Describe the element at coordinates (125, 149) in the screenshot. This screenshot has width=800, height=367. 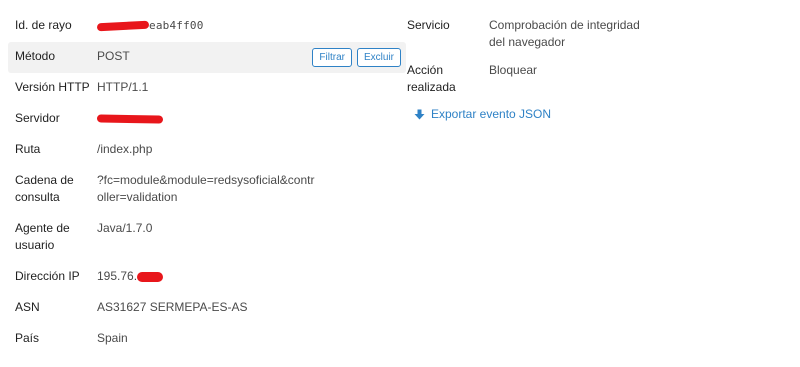
I see `path-value: /index.php` at that location.